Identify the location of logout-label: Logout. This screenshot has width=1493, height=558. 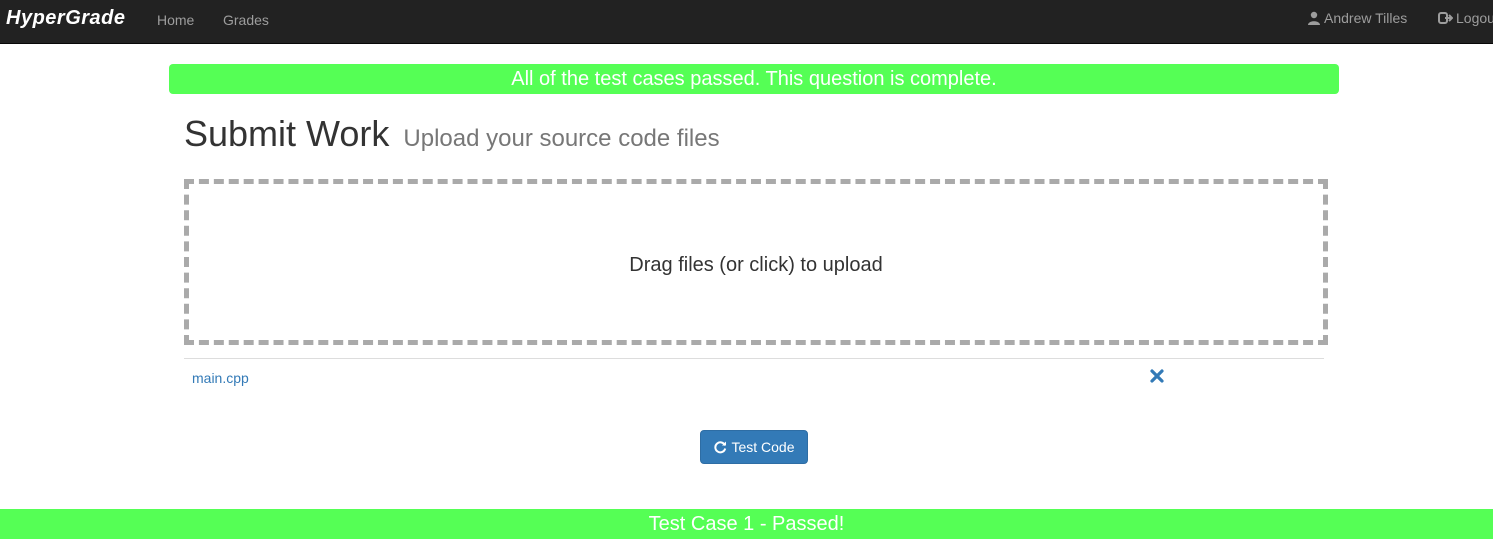
(1474, 18).